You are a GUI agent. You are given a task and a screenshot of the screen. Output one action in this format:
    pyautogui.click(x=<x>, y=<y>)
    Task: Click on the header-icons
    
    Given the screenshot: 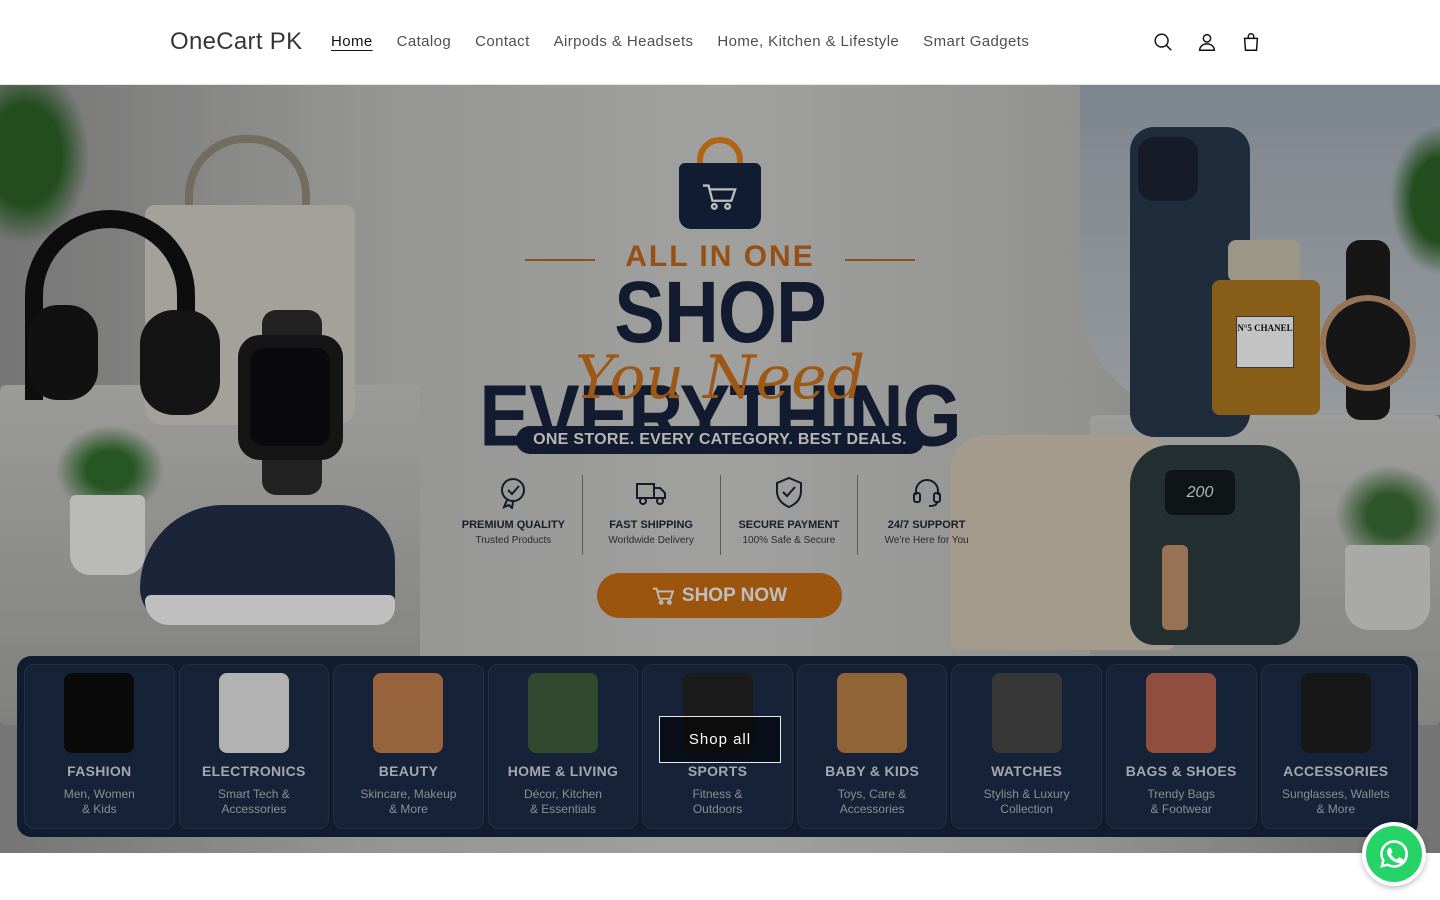 What is the action you would take?
    pyautogui.click(x=1207, y=42)
    